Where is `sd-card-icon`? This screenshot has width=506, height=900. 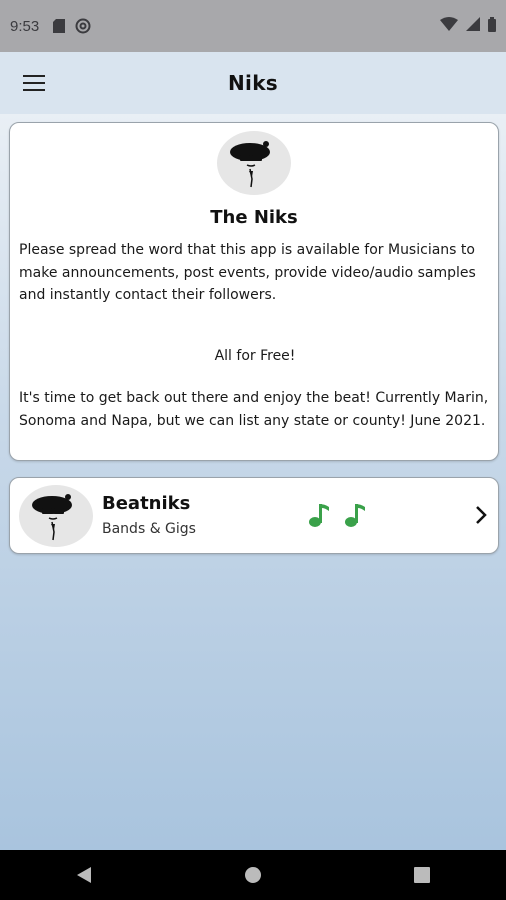 sd-card-icon is located at coordinates (59, 26).